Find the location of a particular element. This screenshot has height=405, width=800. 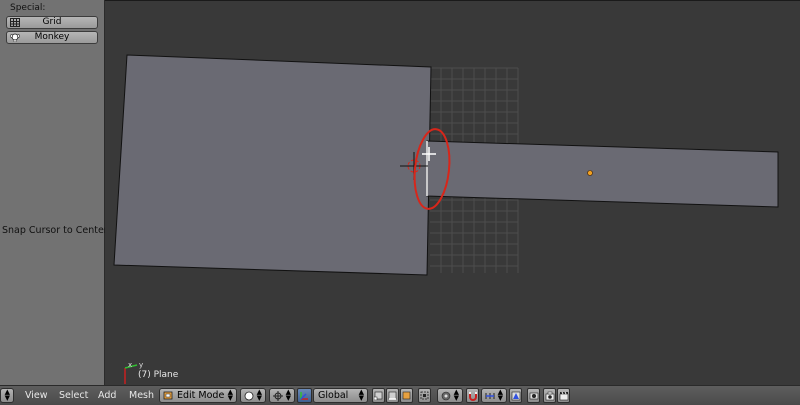

face-select-button is located at coordinates (406, 395).